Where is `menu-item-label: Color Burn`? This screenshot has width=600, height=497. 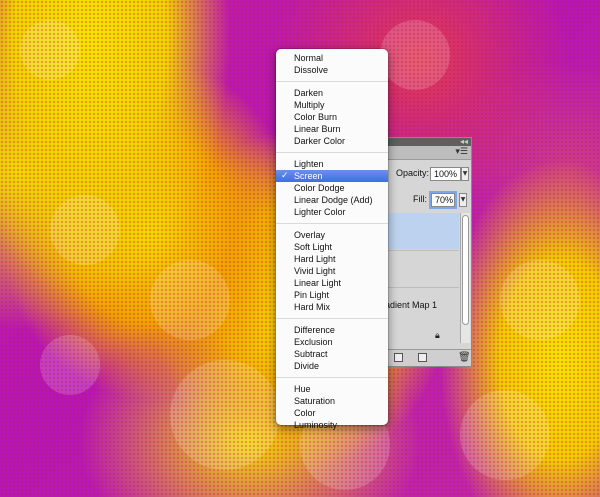 menu-item-label: Color Burn is located at coordinates (316, 117).